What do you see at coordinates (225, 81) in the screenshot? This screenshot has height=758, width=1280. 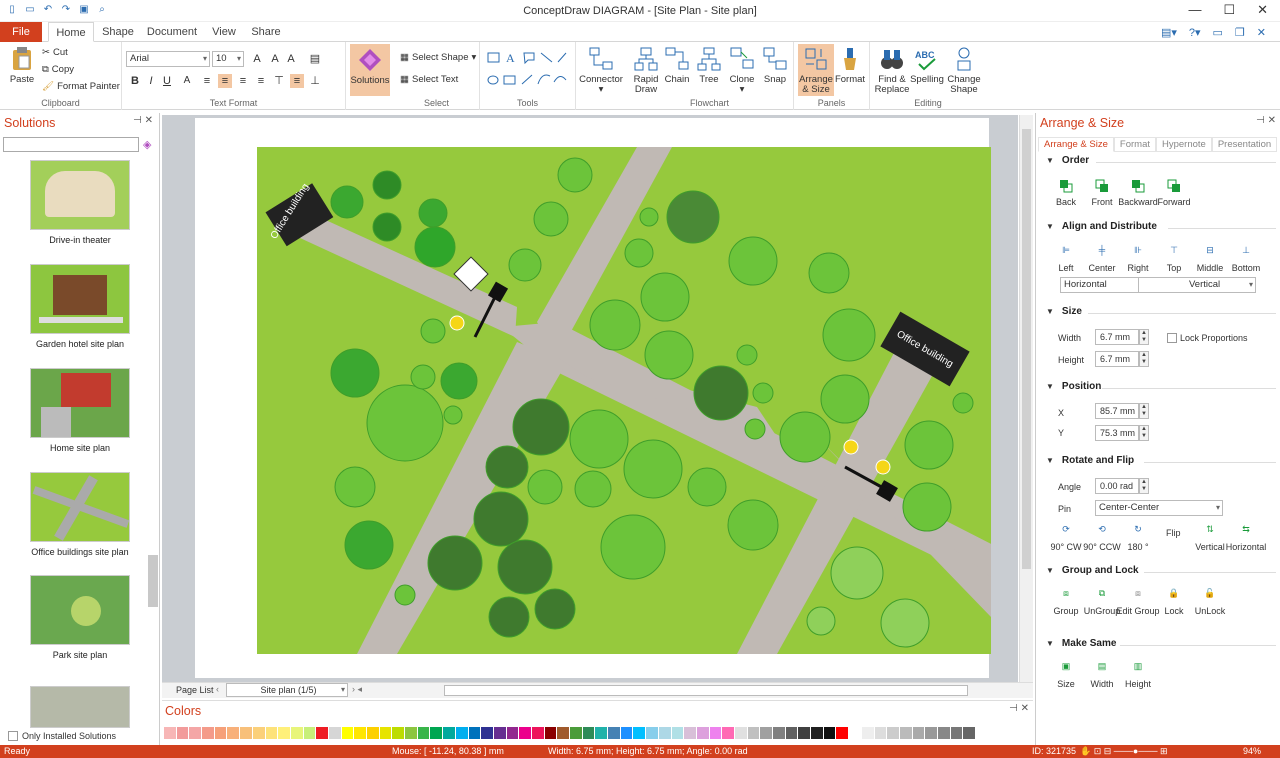 I see `align-center-icon: ≡` at bounding box center [225, 81].